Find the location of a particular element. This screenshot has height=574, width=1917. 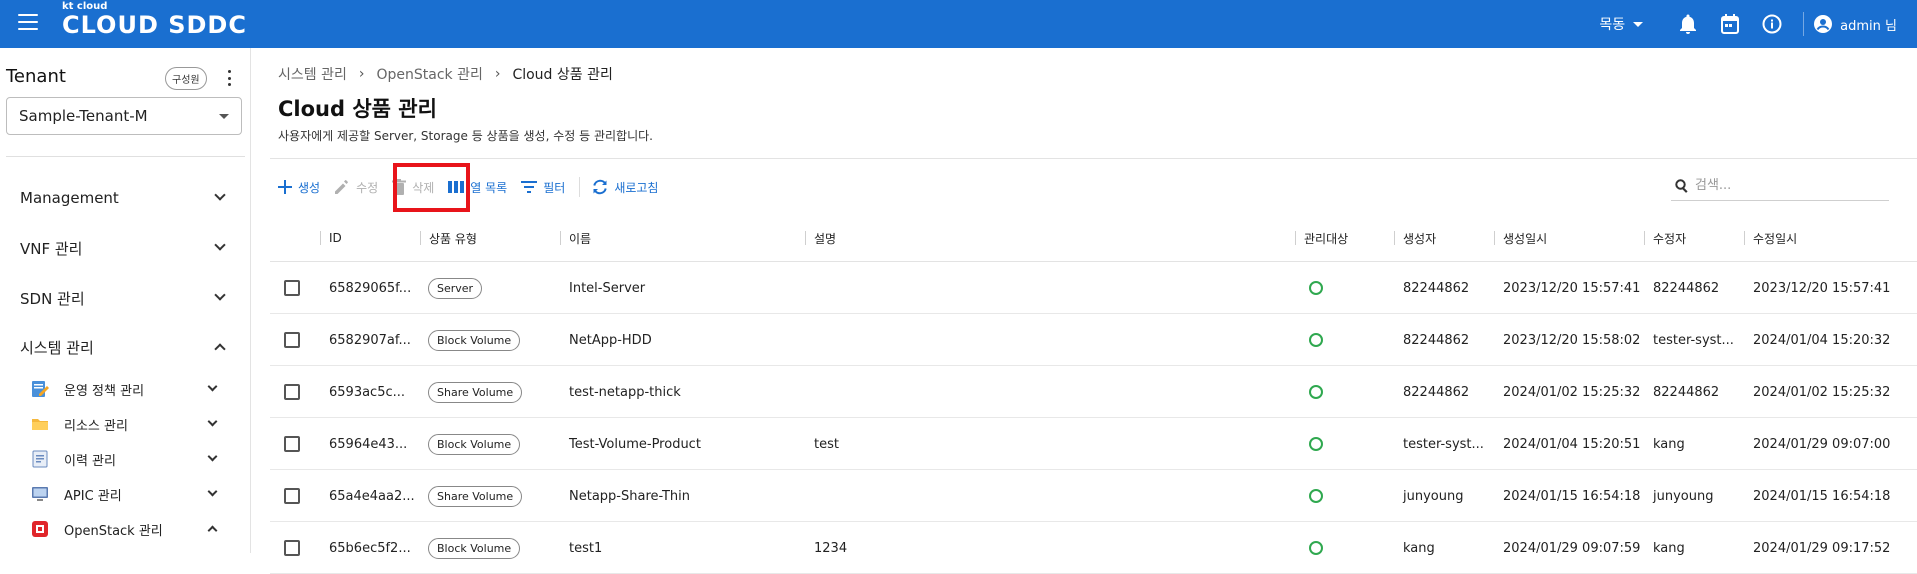

refresh-label: 새로고침 is located at coordinates (636, 187).